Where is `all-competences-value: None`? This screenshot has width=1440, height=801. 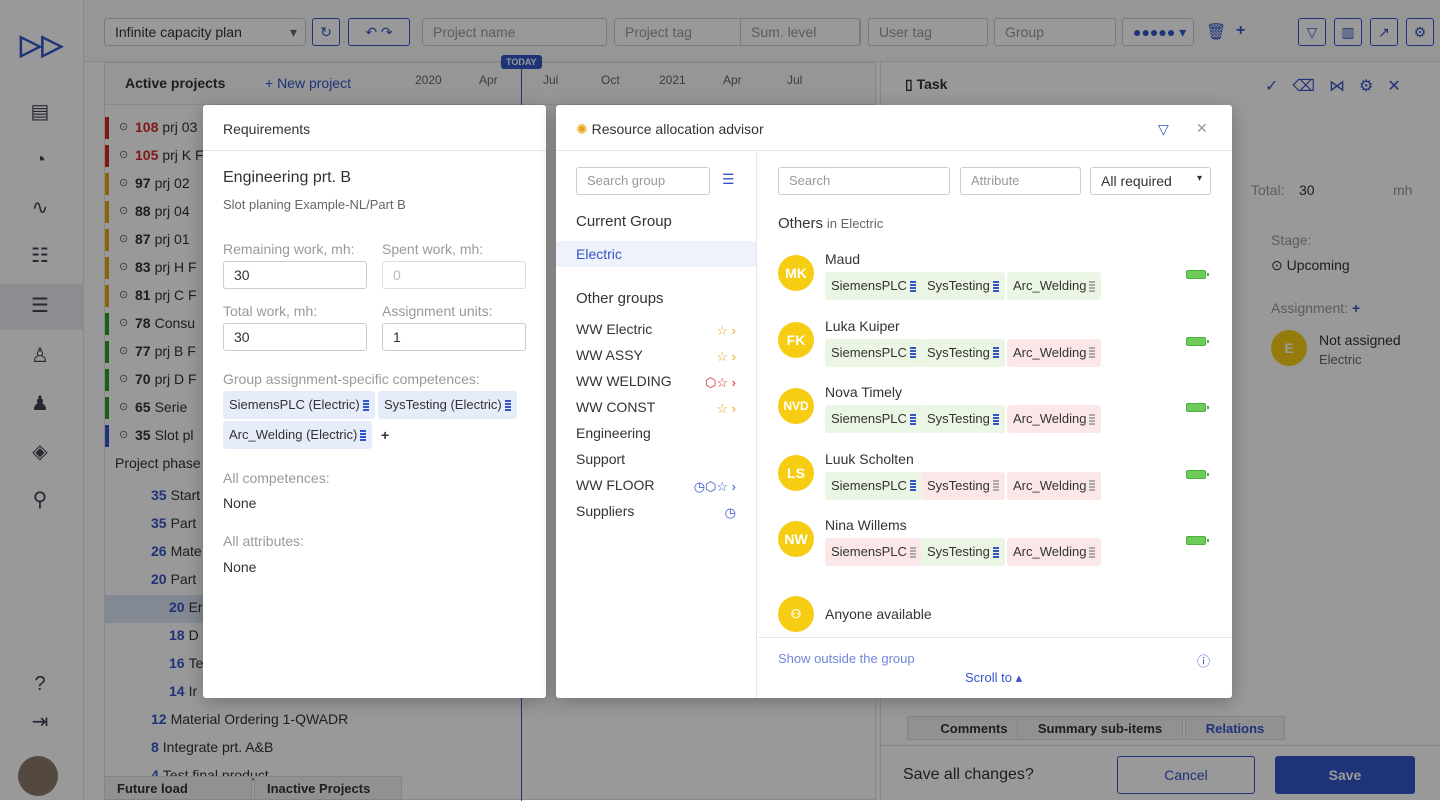 all-competences-value: None is located at coordinates (240, 503).